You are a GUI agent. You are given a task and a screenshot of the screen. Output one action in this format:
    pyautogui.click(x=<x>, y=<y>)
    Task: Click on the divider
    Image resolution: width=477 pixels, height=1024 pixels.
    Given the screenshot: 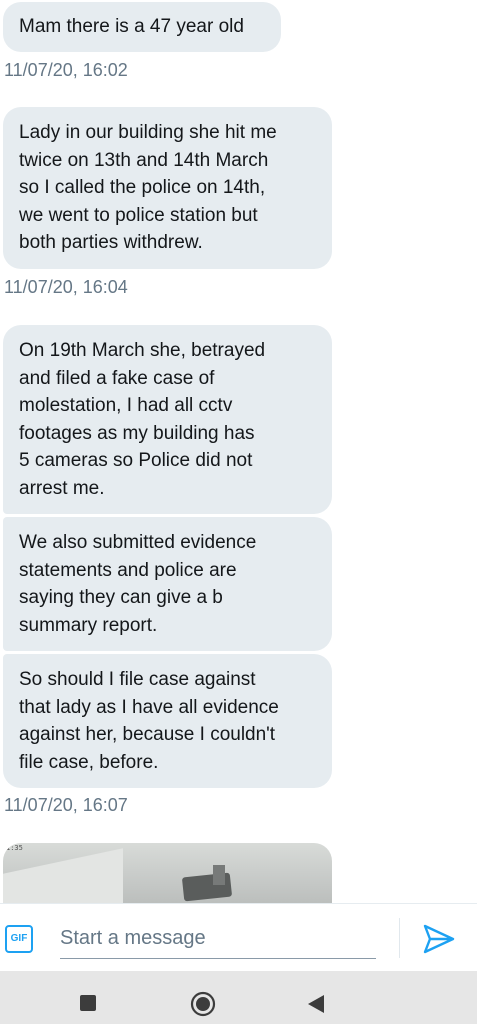 What is the action you would take?
    pyautogui.click(x=399, y=938)
    